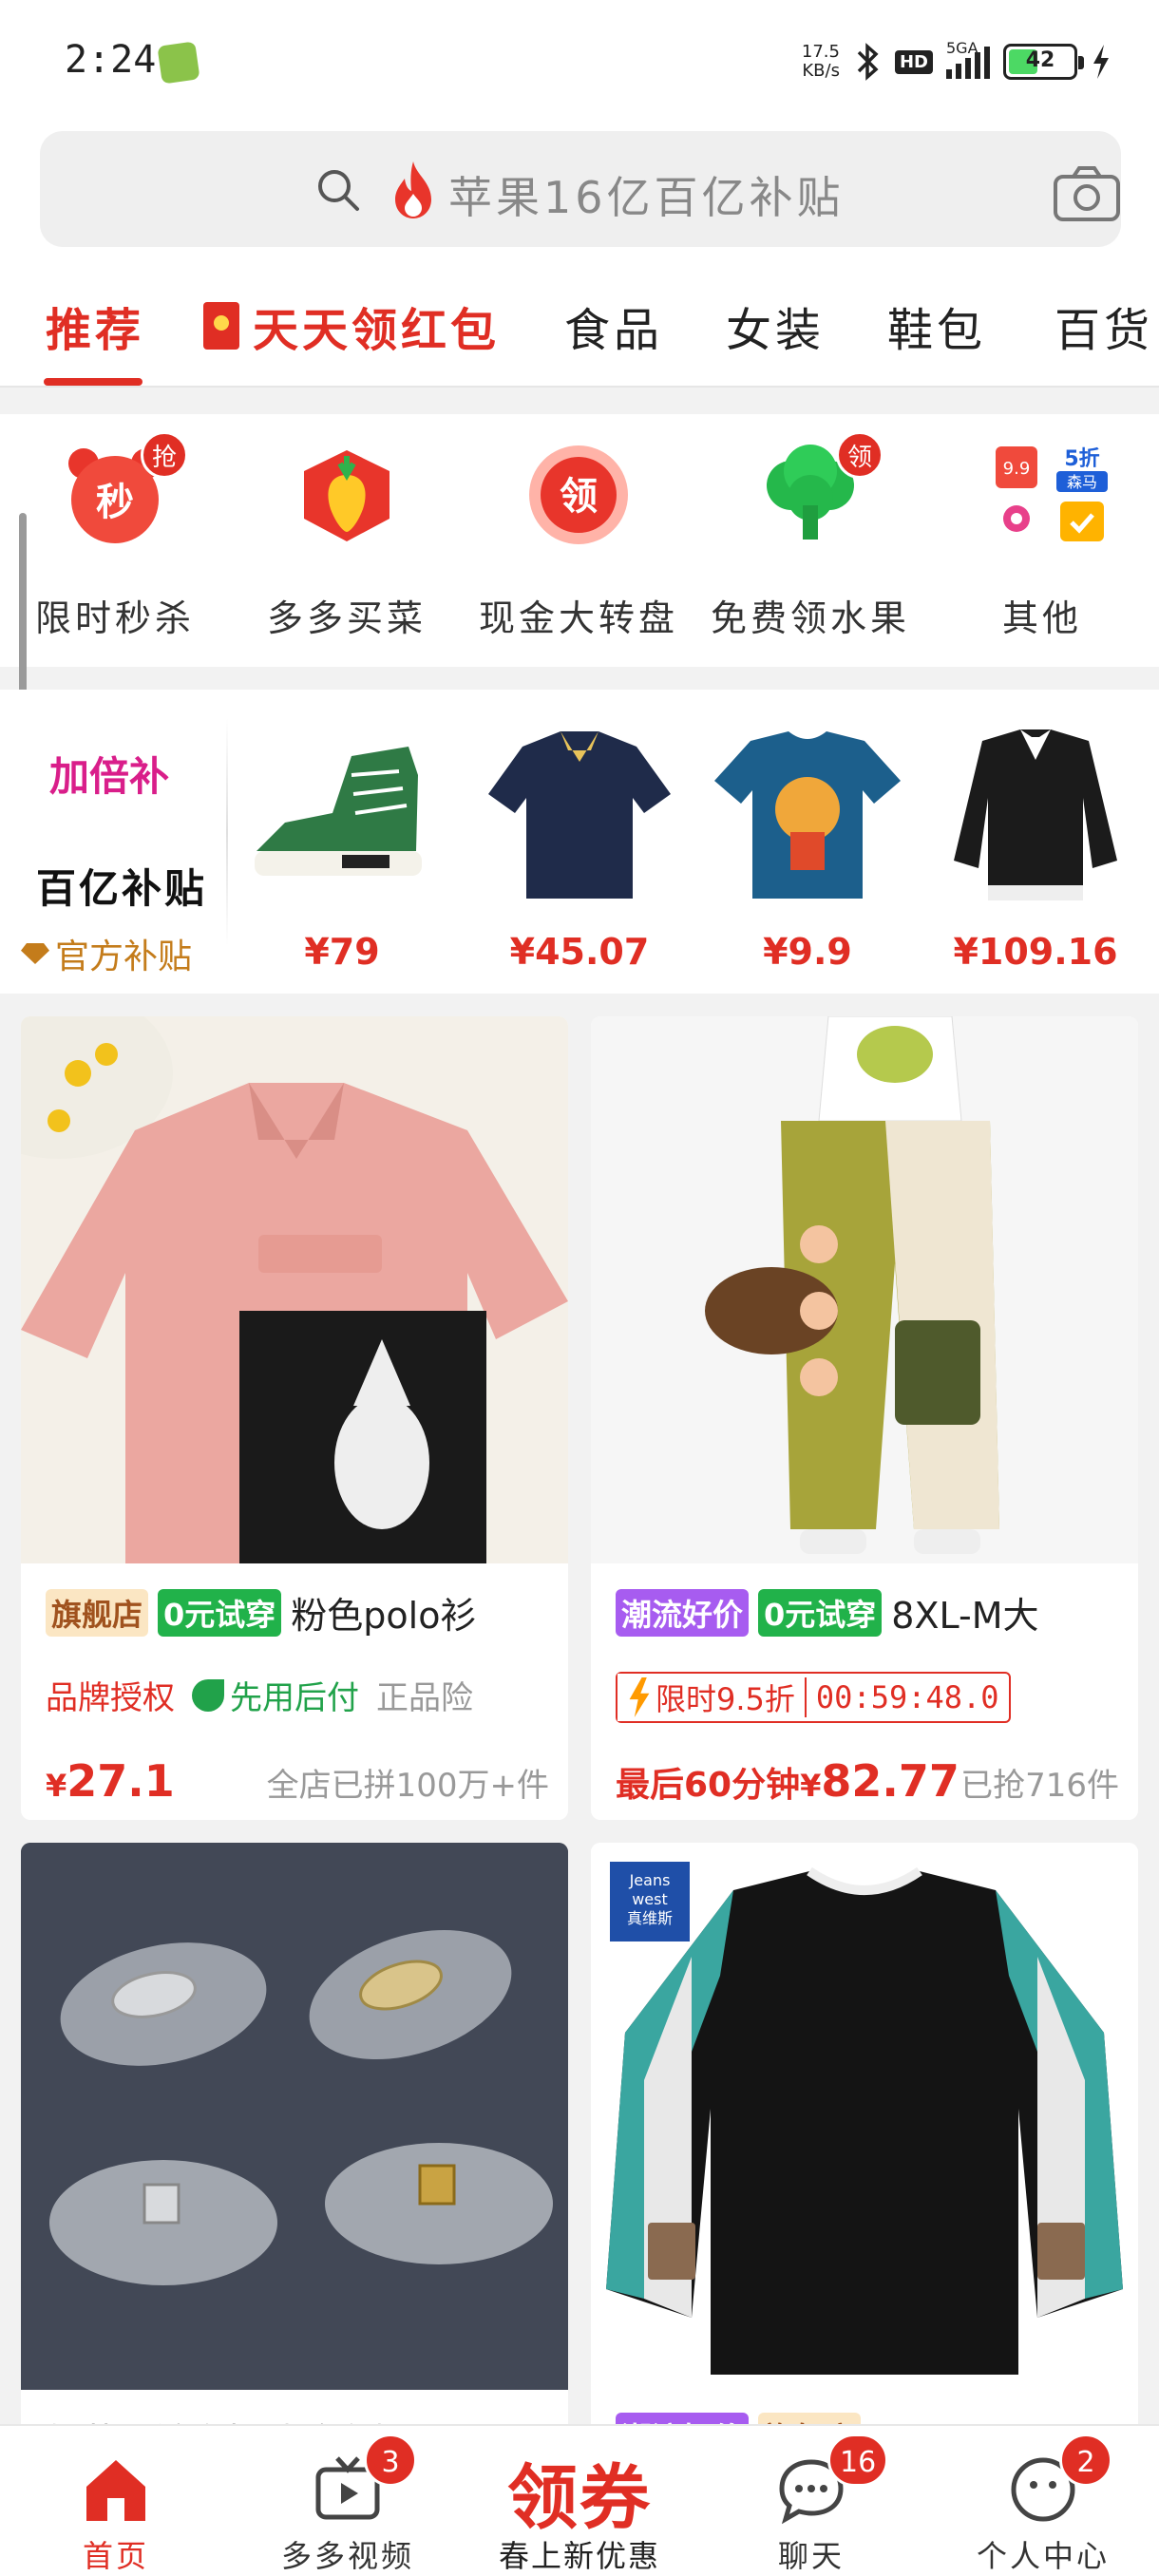 This screenshot has width=1159, height=2576. I want to click on status-time: 2:24, so click(111, 60).